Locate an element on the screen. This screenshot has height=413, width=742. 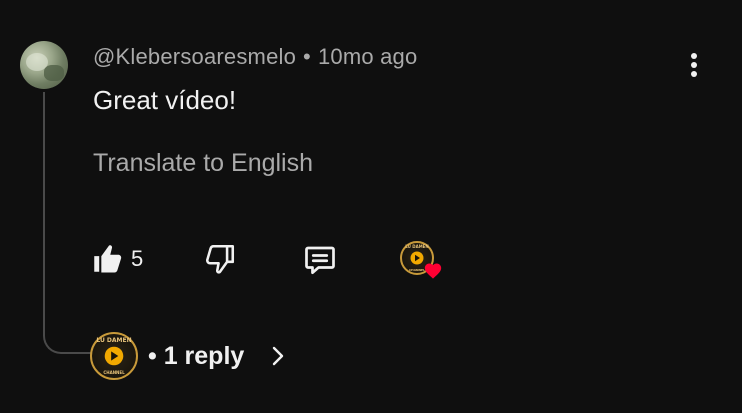
creator-heart-icon is located at coordinates (433, 271).